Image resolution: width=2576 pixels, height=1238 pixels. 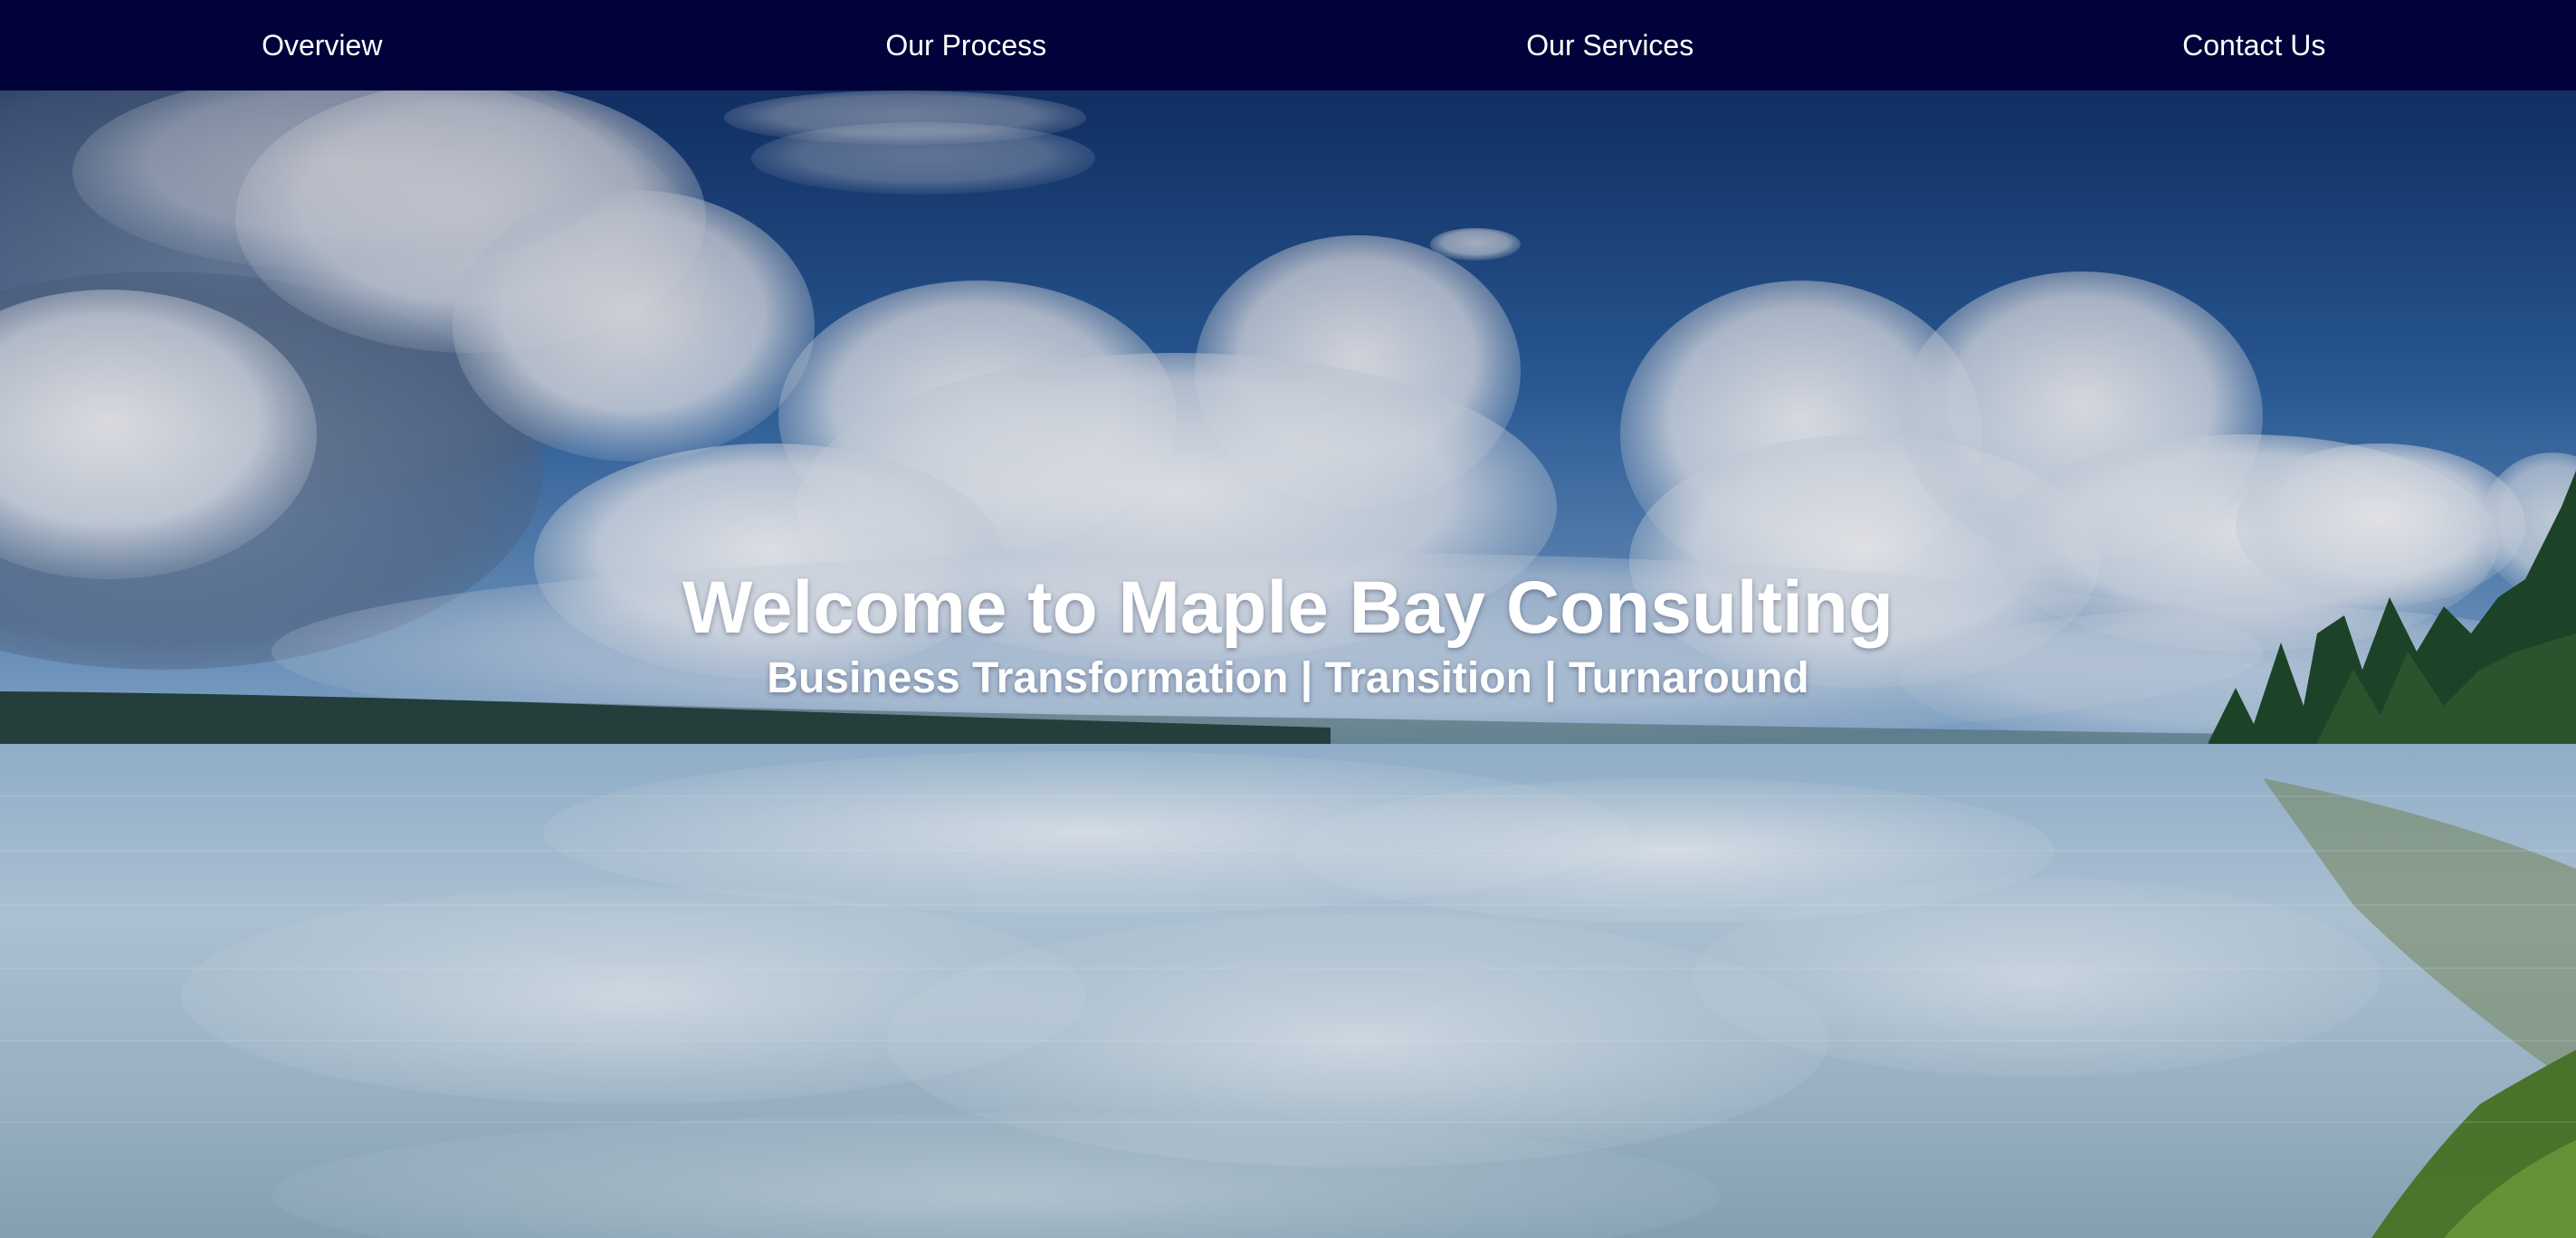 I want to click on nav-link-label: Contact Us, so click(x=2254, y=45).